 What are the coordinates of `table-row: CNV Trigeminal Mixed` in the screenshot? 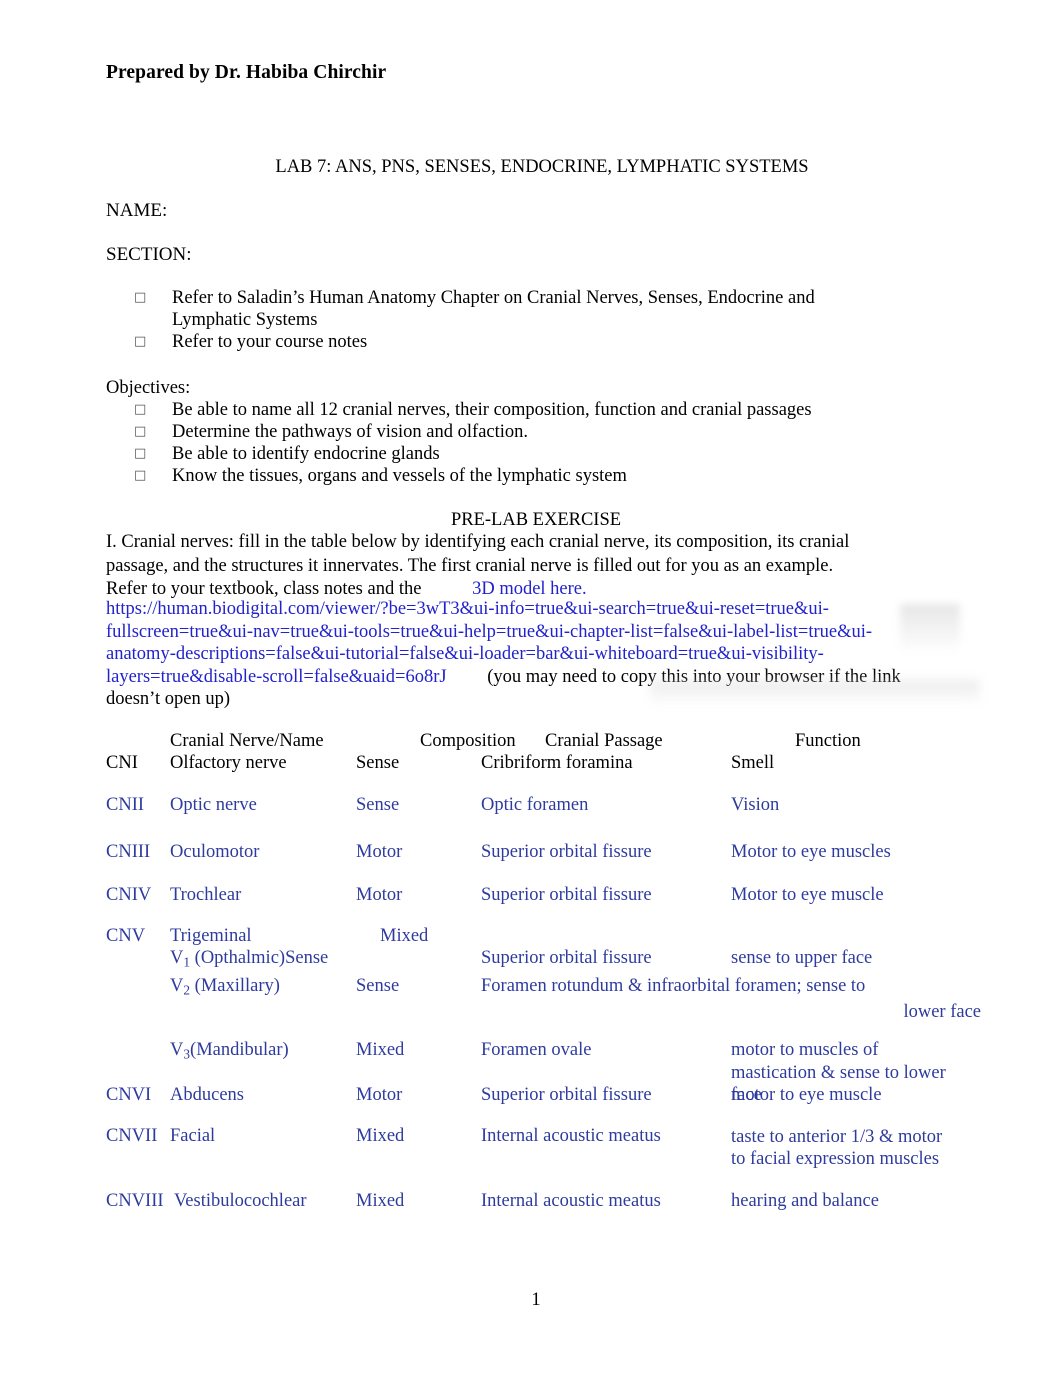 It's located at (536, 936).